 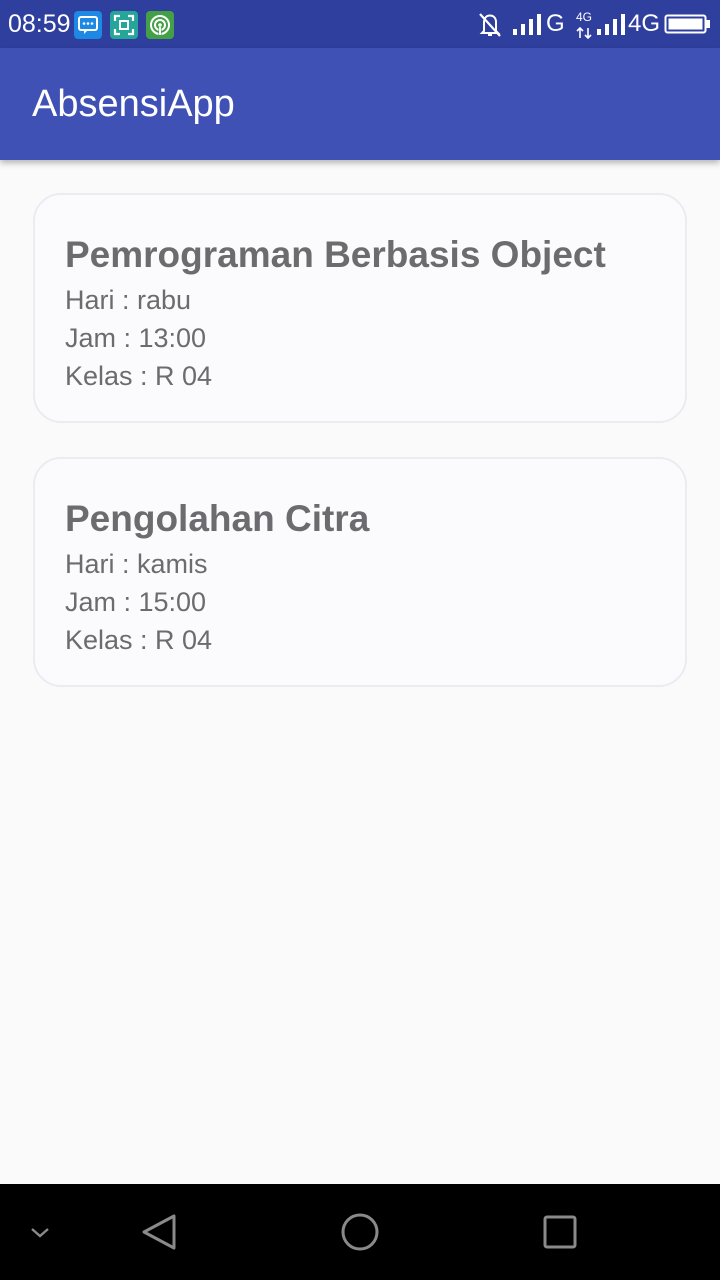 I want to click on app-bar: AbsensiApp, so click(x=360, y=104).